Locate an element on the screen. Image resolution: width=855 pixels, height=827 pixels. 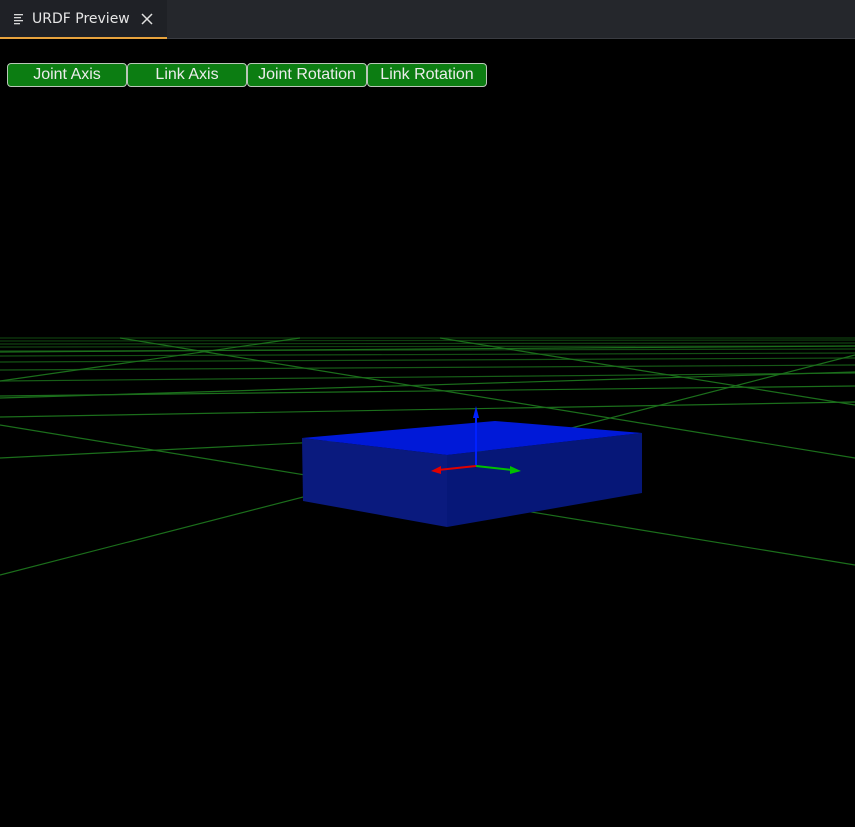
joint-axis-button: Joint Axis is located at coordinates (67, 75).